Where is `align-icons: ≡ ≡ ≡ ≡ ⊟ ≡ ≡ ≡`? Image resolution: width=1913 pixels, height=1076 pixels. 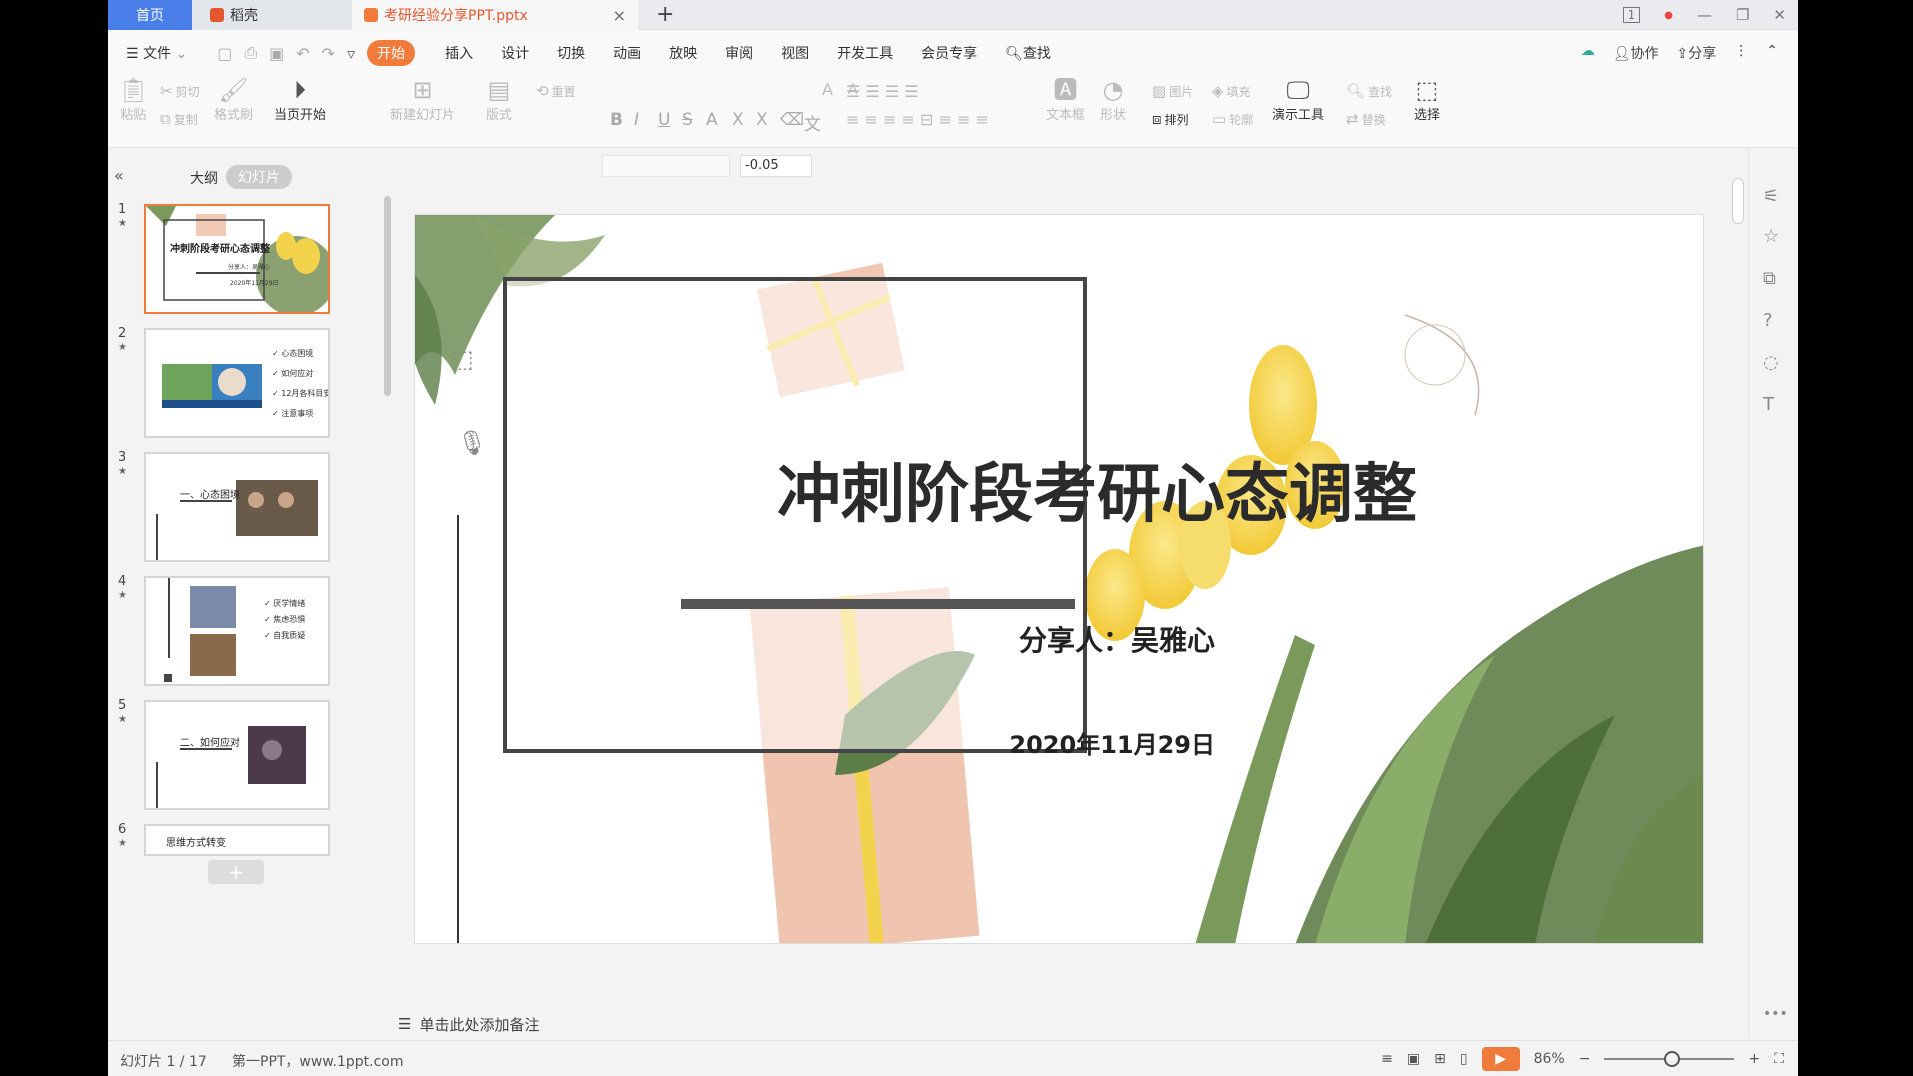
align-icons: ≡ ≡ ≡ ≡ ⊟ ≡ ≡ ≡ is located at coordinates (917, 119).